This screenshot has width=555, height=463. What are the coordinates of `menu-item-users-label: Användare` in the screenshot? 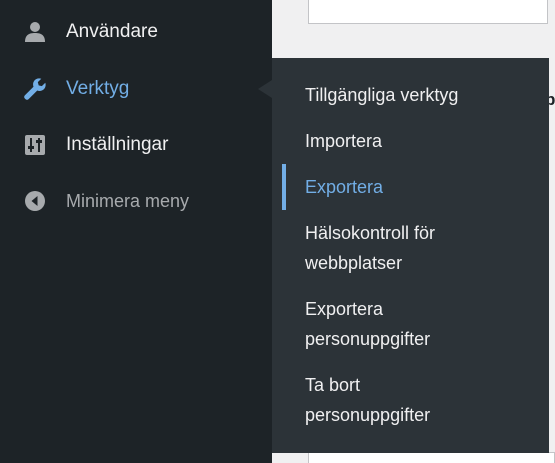 It's located at (112, 31).